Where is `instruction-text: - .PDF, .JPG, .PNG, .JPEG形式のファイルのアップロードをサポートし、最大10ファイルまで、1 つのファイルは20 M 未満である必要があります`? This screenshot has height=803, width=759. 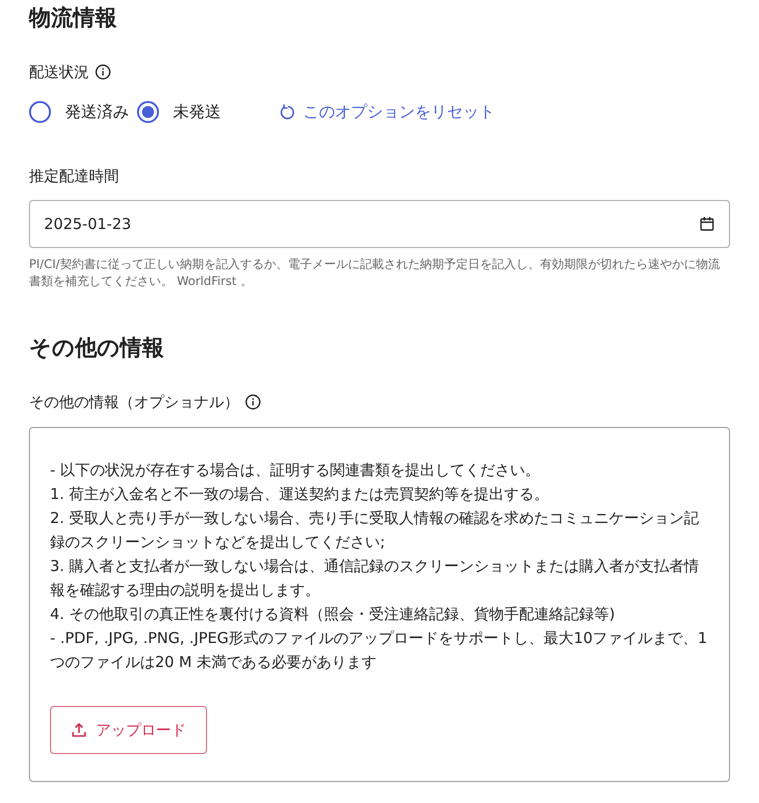 instruction-text: - .PDF, .JPG, .PNG, .JPEG形式のファイルのアップロードをサポートし、最大10ファイルまで、1 つのファイルは20 M 未満である必要があります is located at coordinates (379, 650).